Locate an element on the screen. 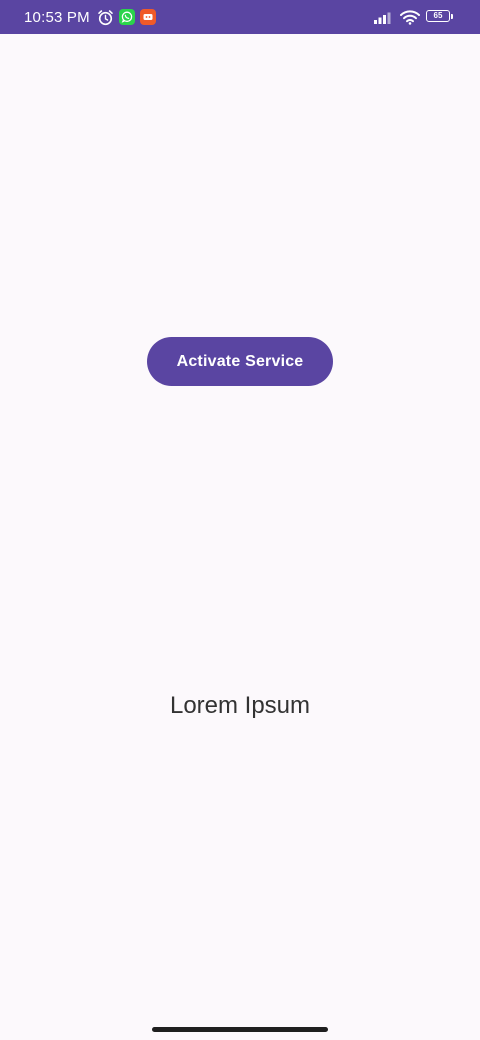 Image resolution: width=480 pixels, height=1040 pixels. status-bar: 10:53 PM 65 is located at coordinates (240, 17).